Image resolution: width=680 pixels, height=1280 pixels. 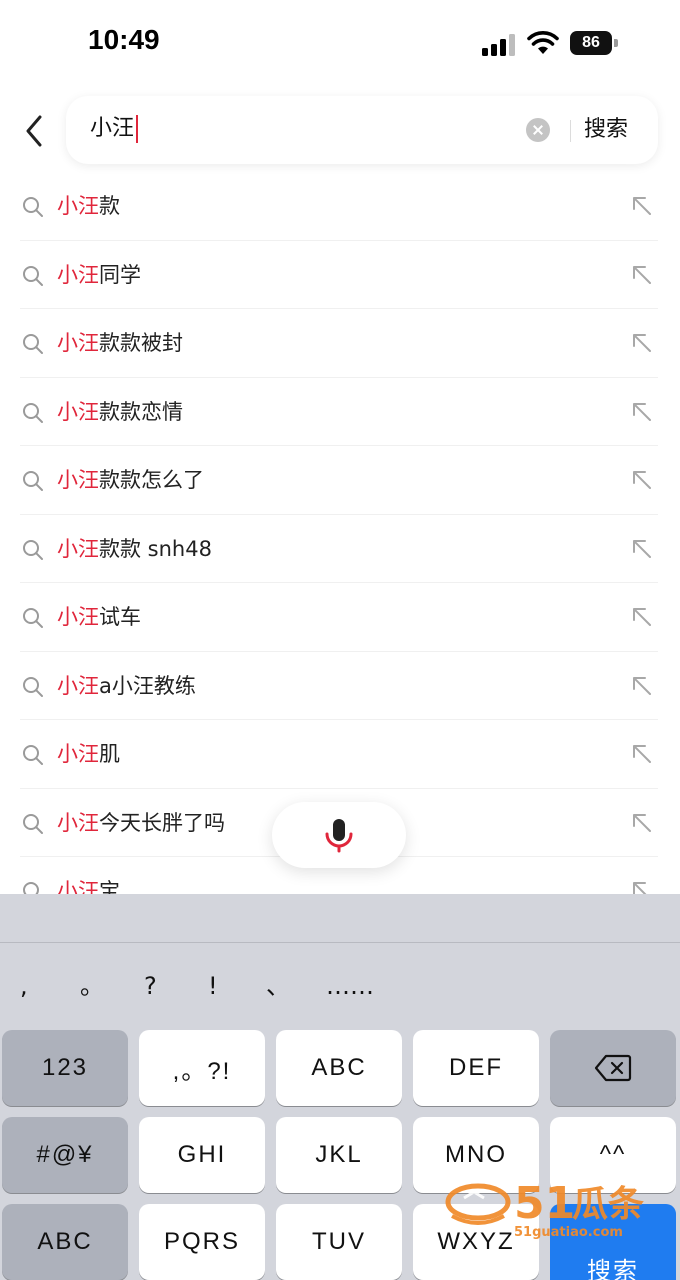 What do you see at coordinates (340, 942) in the screenshot?
I see `keyboard-divider` at bounding box center [340, 942].